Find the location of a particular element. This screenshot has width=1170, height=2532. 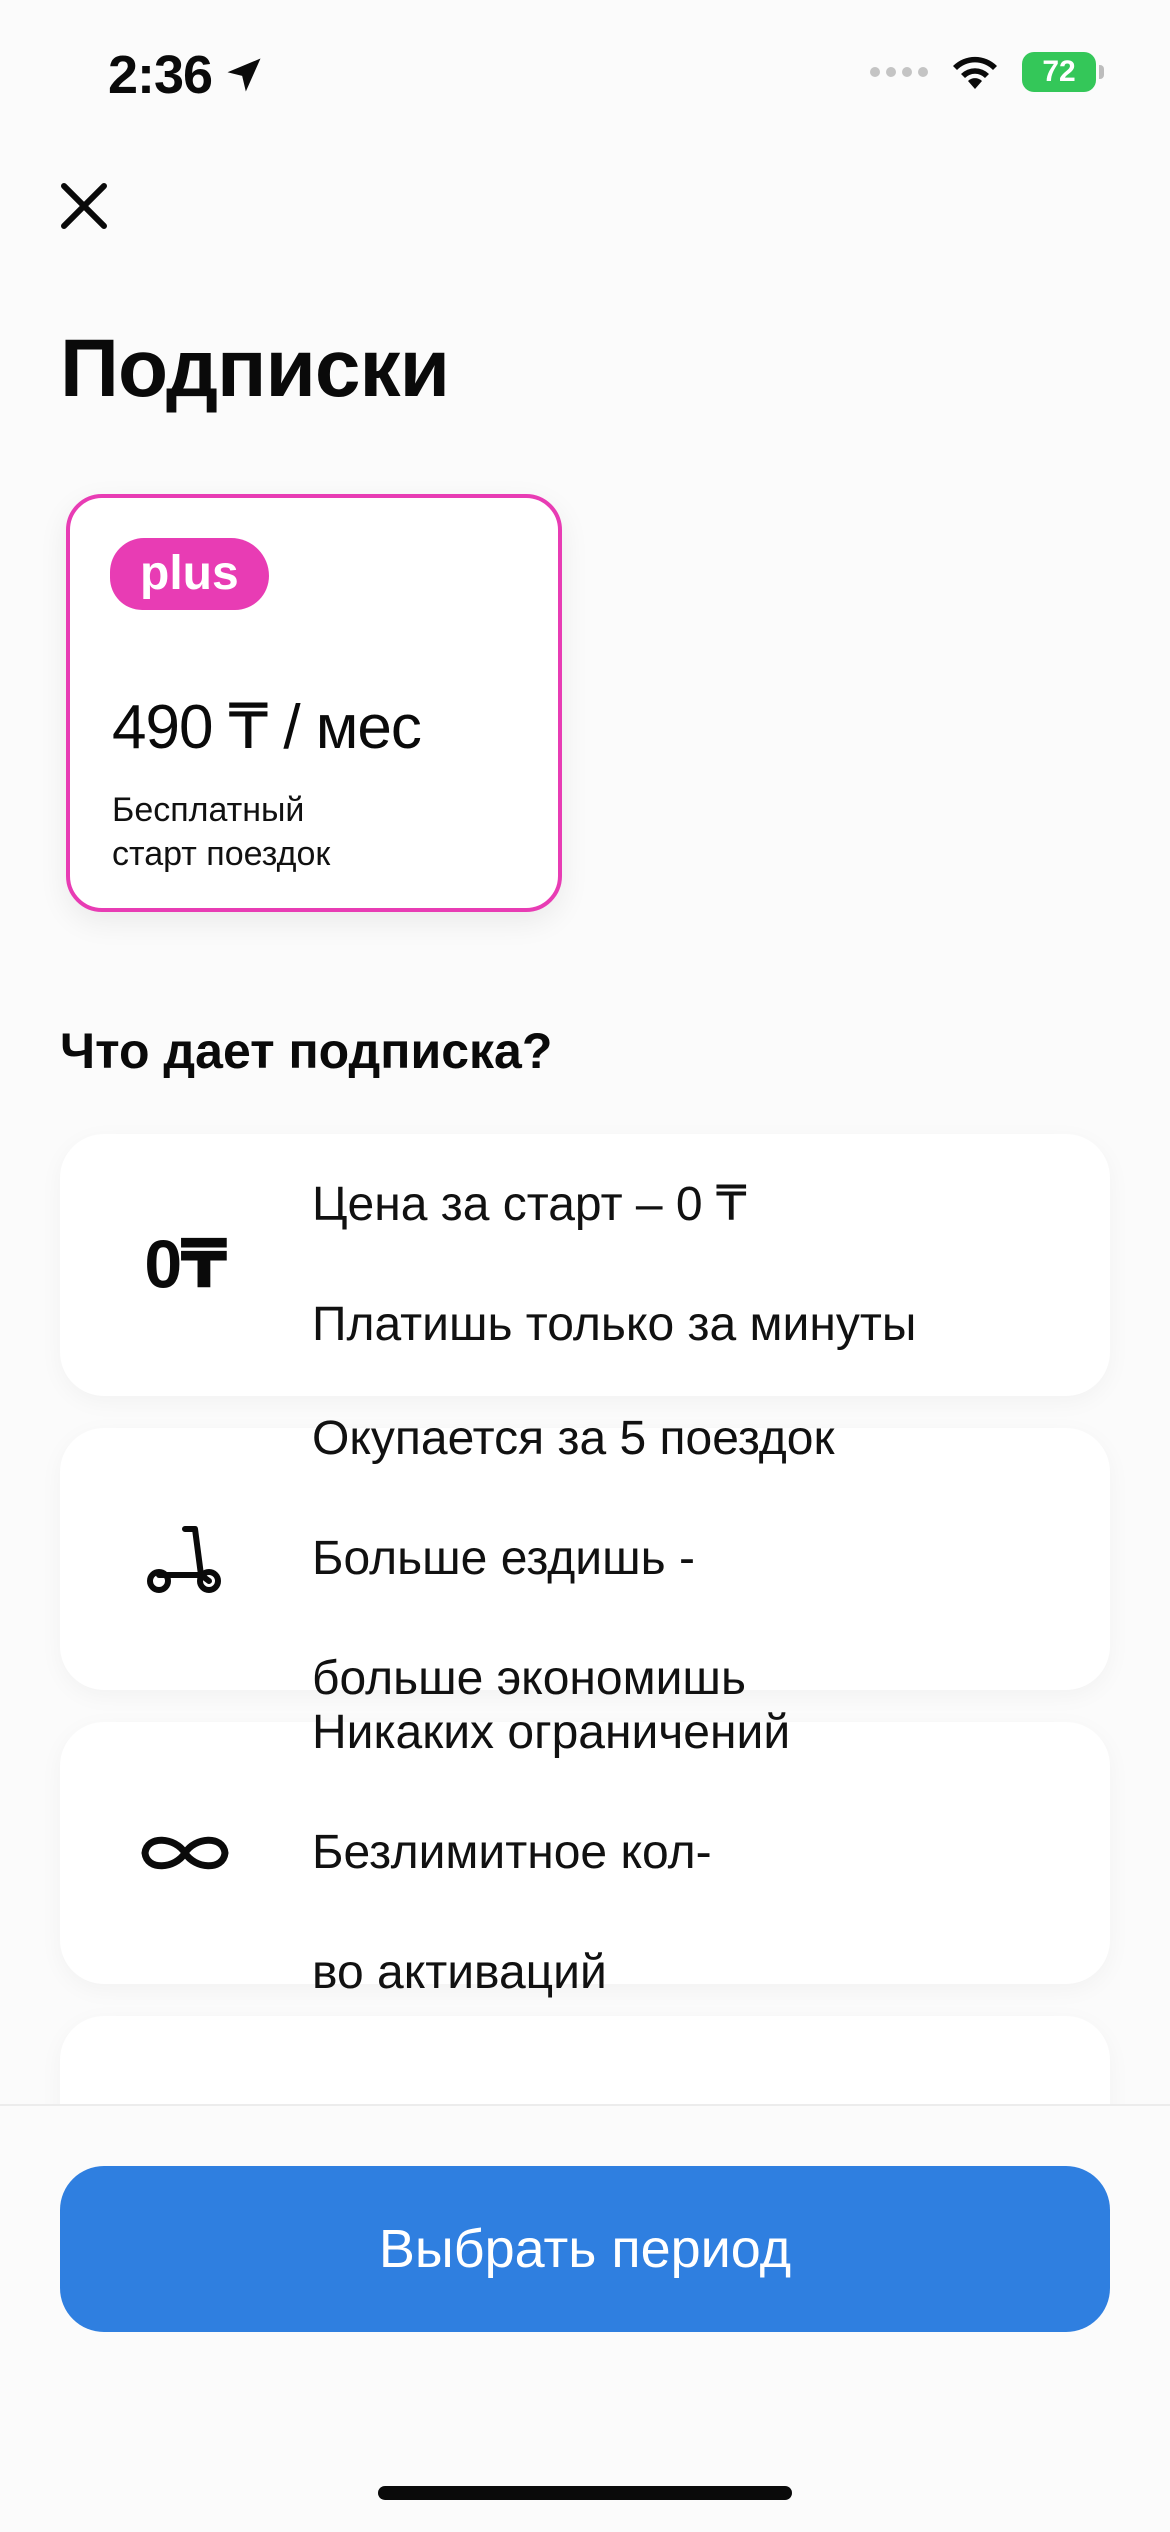

plan-description-line: старт поездок is located at coordinates (221, 854).